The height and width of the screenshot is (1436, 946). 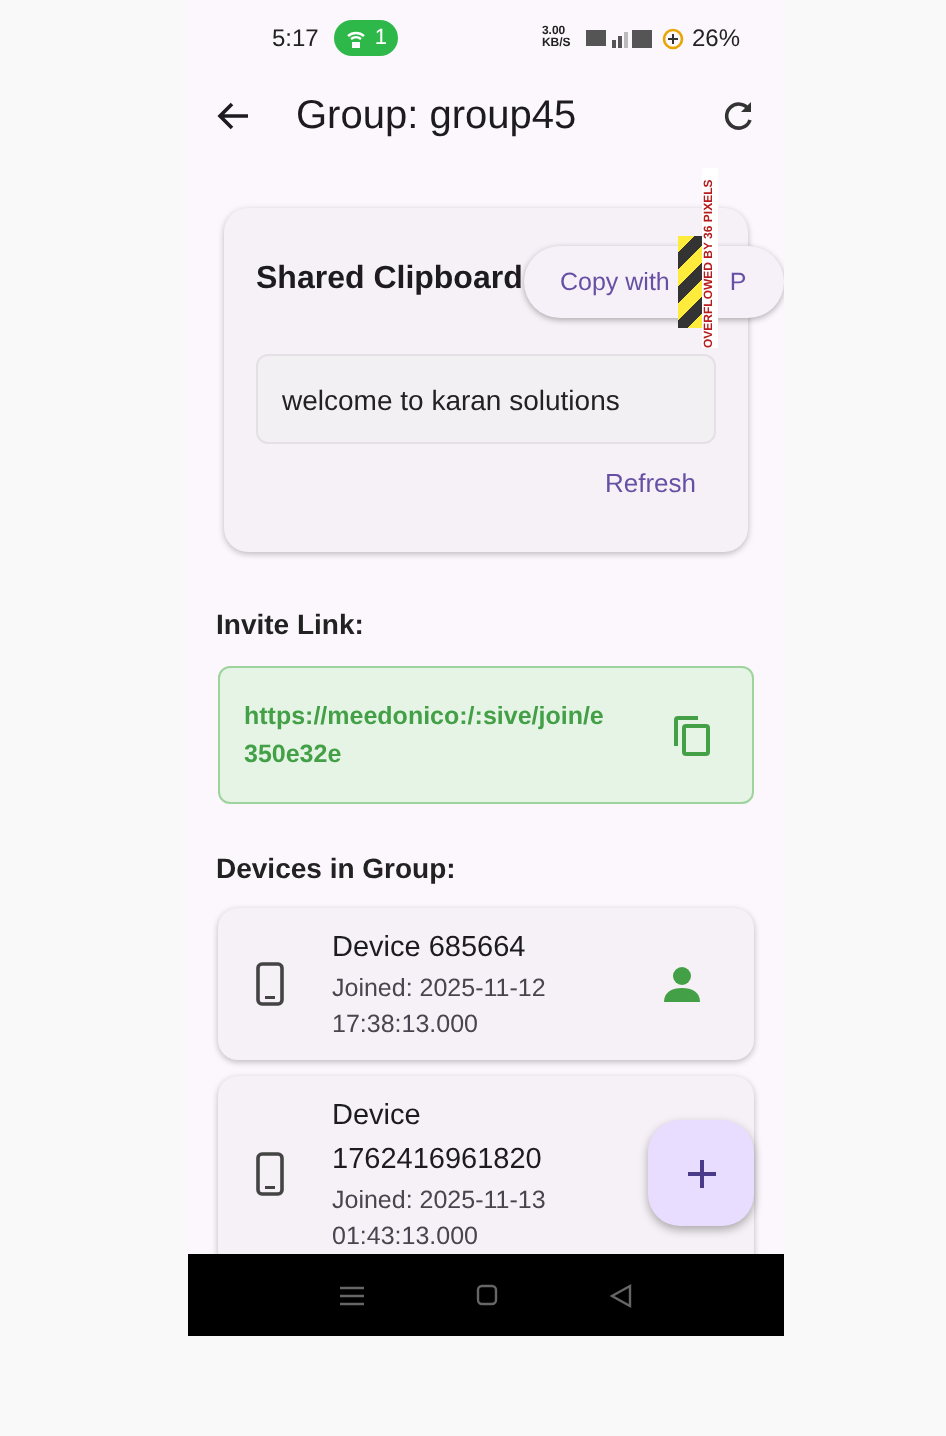 I want to click on section-heading: Devices in Group:, so click(x=337, y=869).